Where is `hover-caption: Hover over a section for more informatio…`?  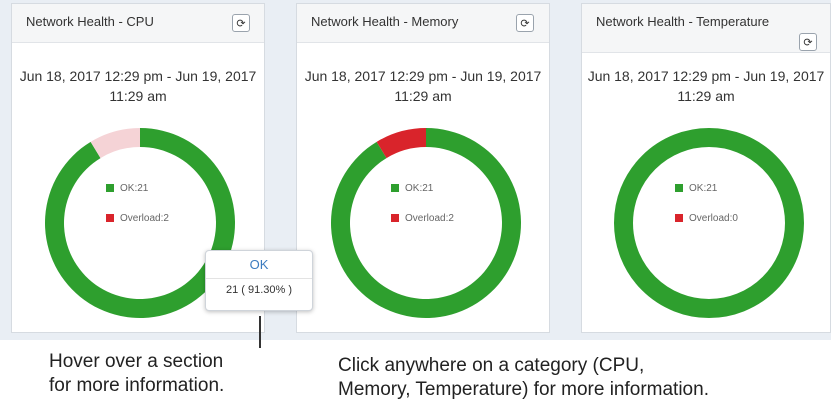 hover-caption: Hover over a section for more informatio… is located at coordinates (136, 374).